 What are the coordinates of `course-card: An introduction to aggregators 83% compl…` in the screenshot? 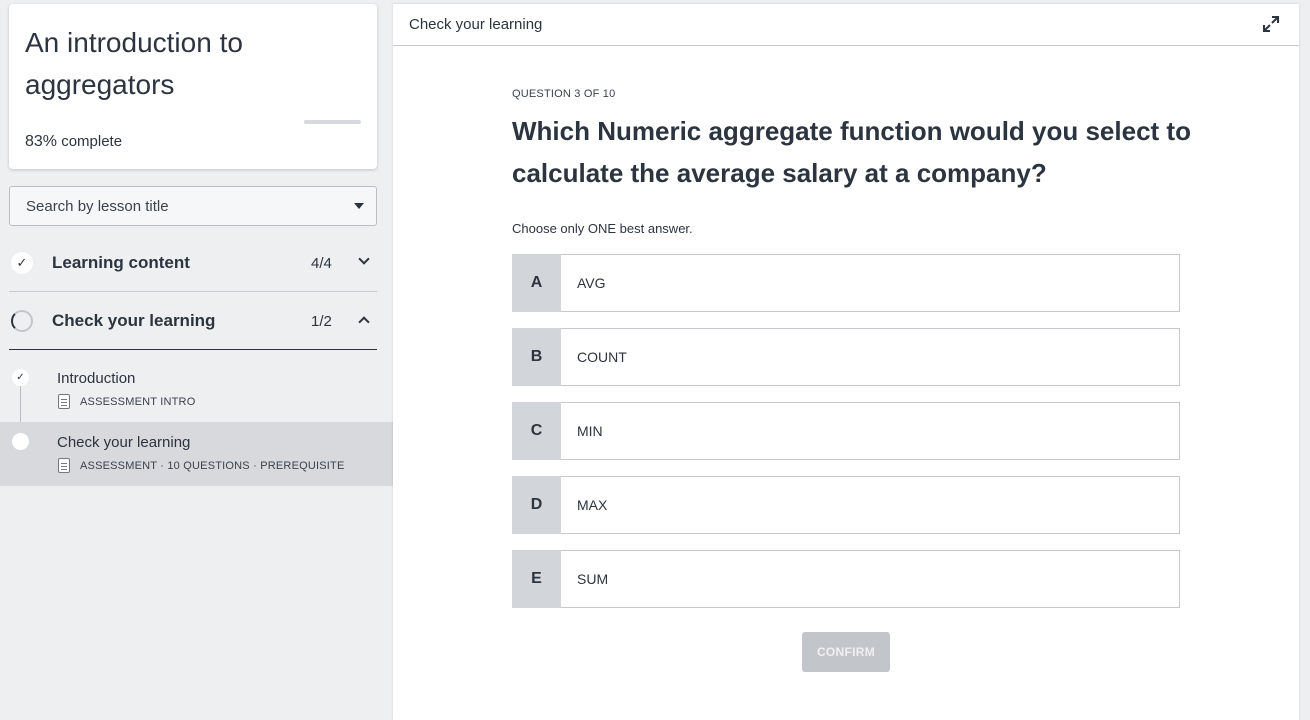 It's located at (193, 86).